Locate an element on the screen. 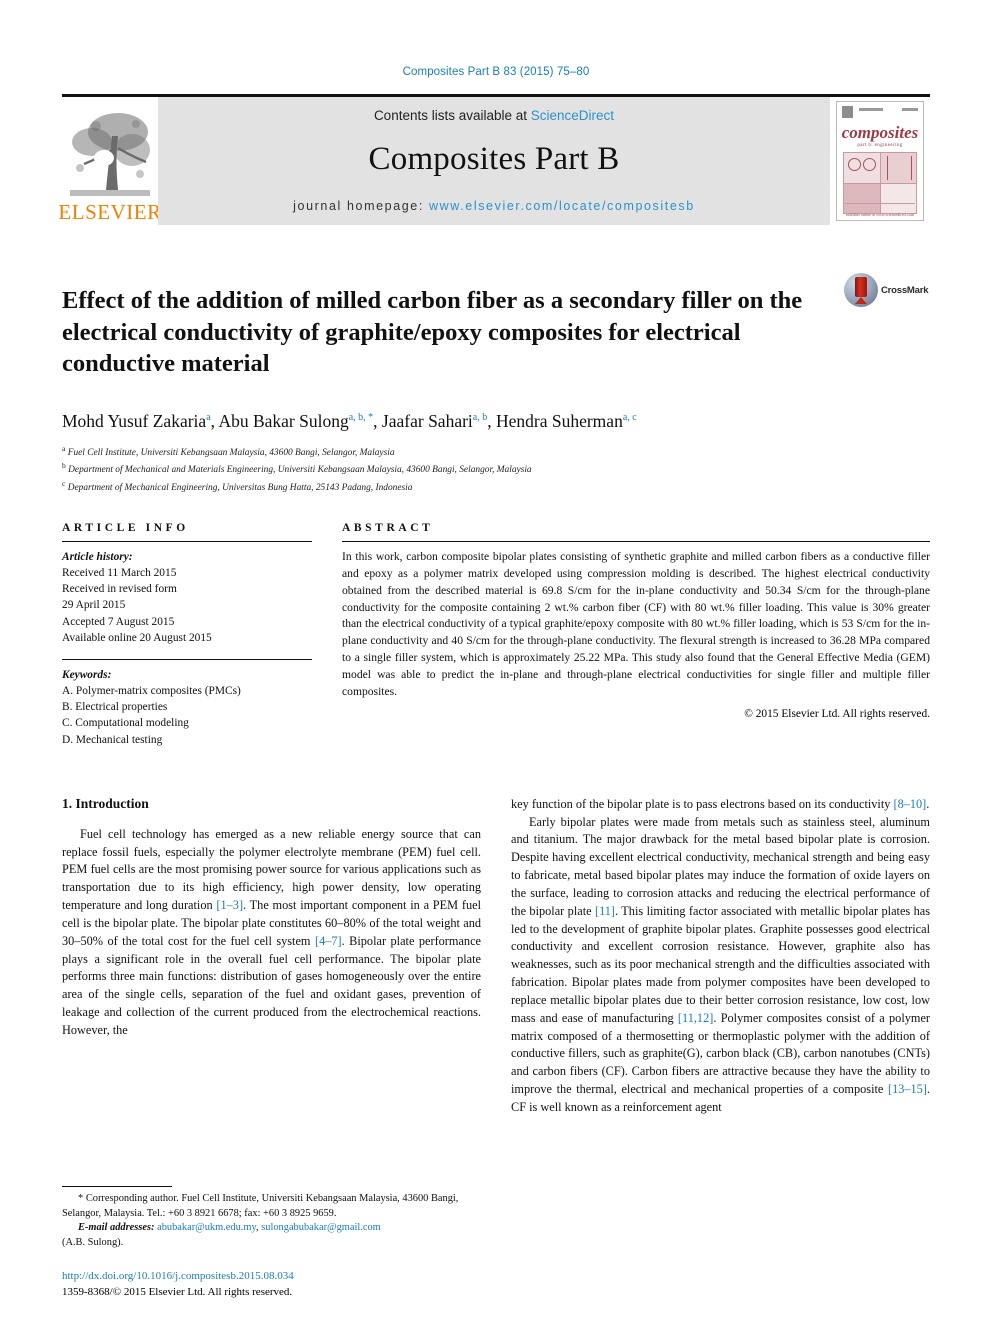  article-history-item: Available online 20 August 2015 is located at coordinates (137, 637).